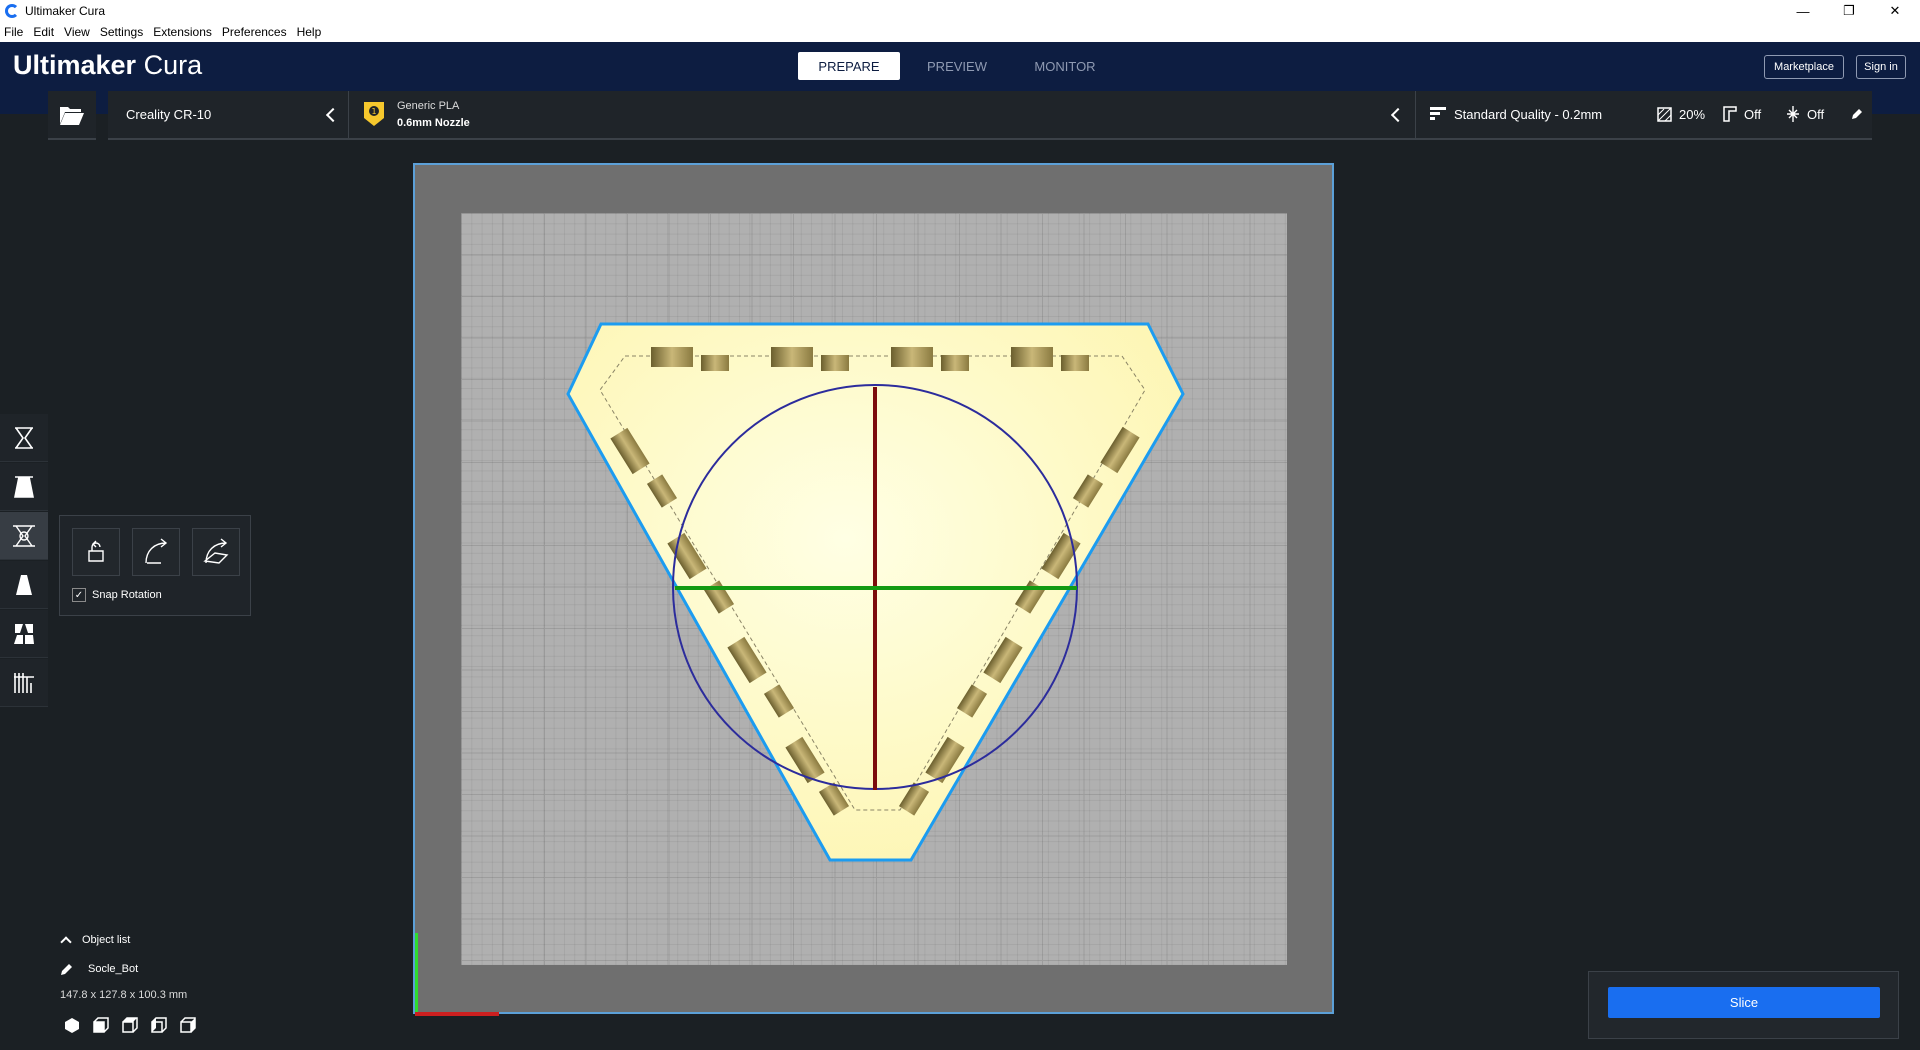 Image resolution: width=1920 pixels, height=1050 pixels. I want to click on reset-rotation-button, so click(96, 552).